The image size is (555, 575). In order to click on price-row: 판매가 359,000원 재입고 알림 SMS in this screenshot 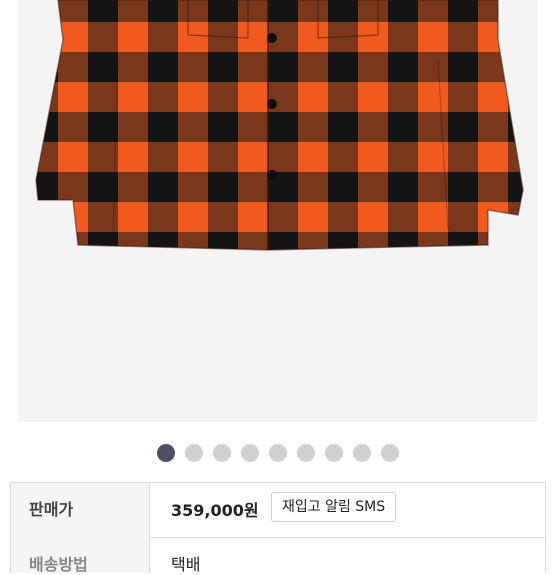, I will do `click(278, 510)`.